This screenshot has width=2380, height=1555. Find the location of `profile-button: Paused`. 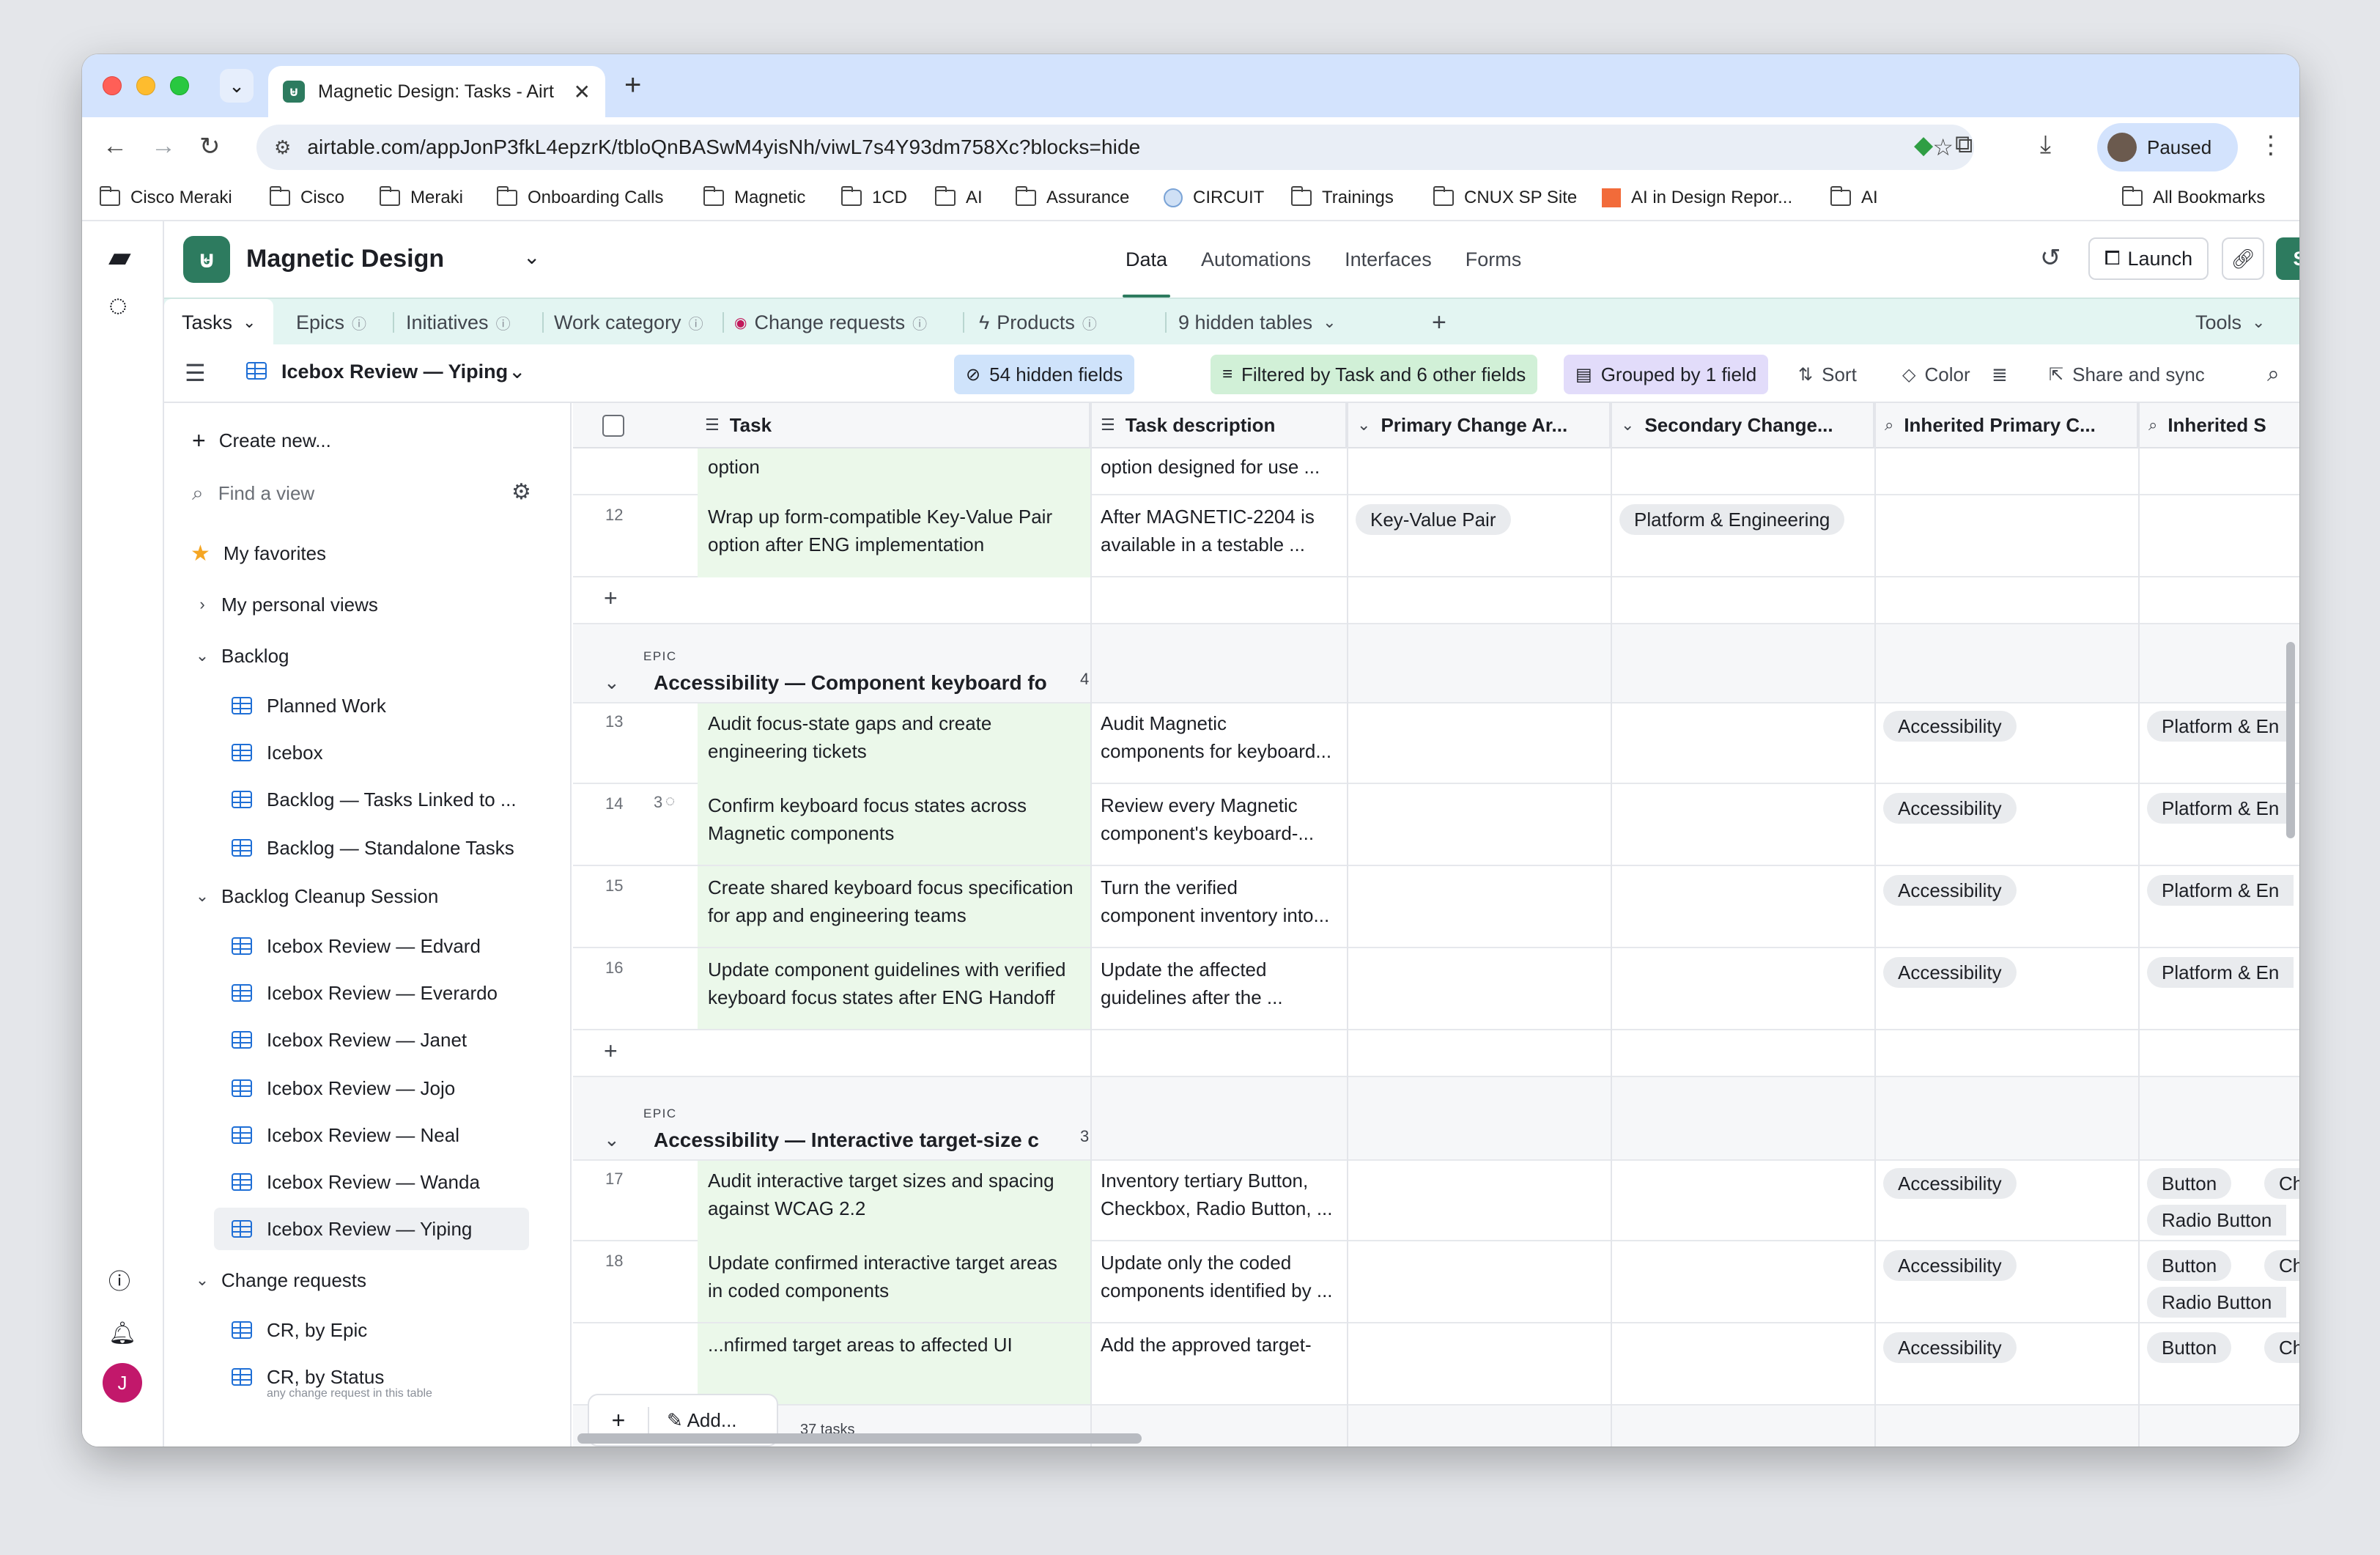

profile-button: Paused is located at coordinates (2167, 147).